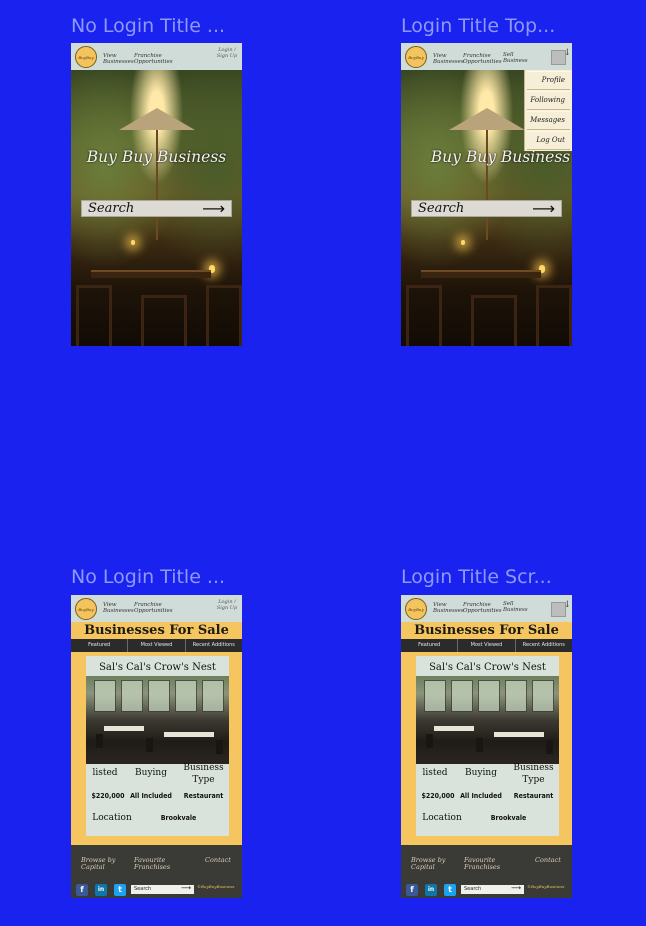 The width and height of the screenshot is (646, 926). What do you see at coordinates (481, 274) in the screenshot?
I see `table-shape` at bounding box center [481, 274].